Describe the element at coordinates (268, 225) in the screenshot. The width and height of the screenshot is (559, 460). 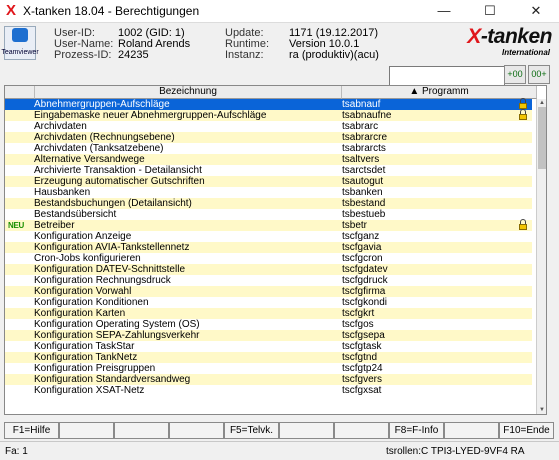
I see `table-row: NEU Betreiber tsbetr` at that location.